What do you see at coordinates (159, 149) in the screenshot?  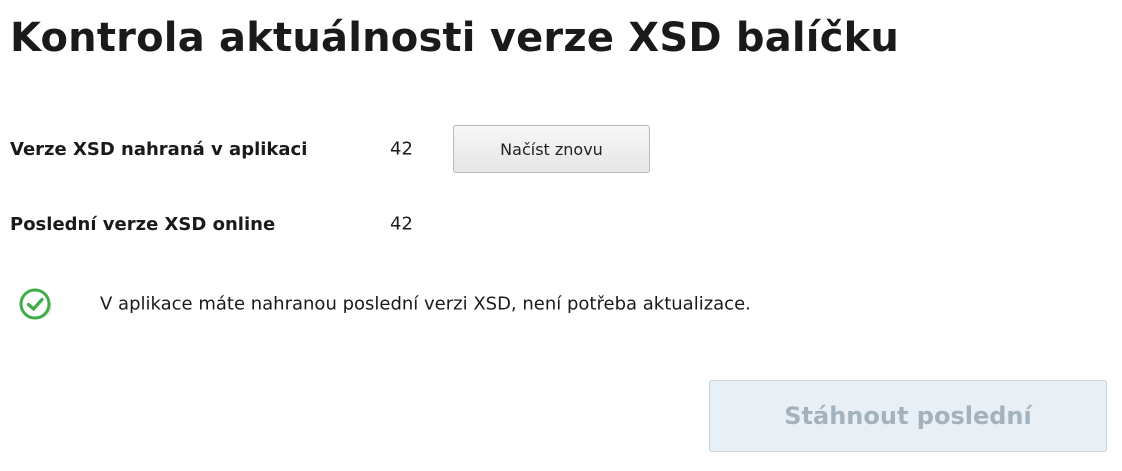 I see `loaded-version-label: Verze XSD nahraná v aplikaci` at bounding box center [159, 149].